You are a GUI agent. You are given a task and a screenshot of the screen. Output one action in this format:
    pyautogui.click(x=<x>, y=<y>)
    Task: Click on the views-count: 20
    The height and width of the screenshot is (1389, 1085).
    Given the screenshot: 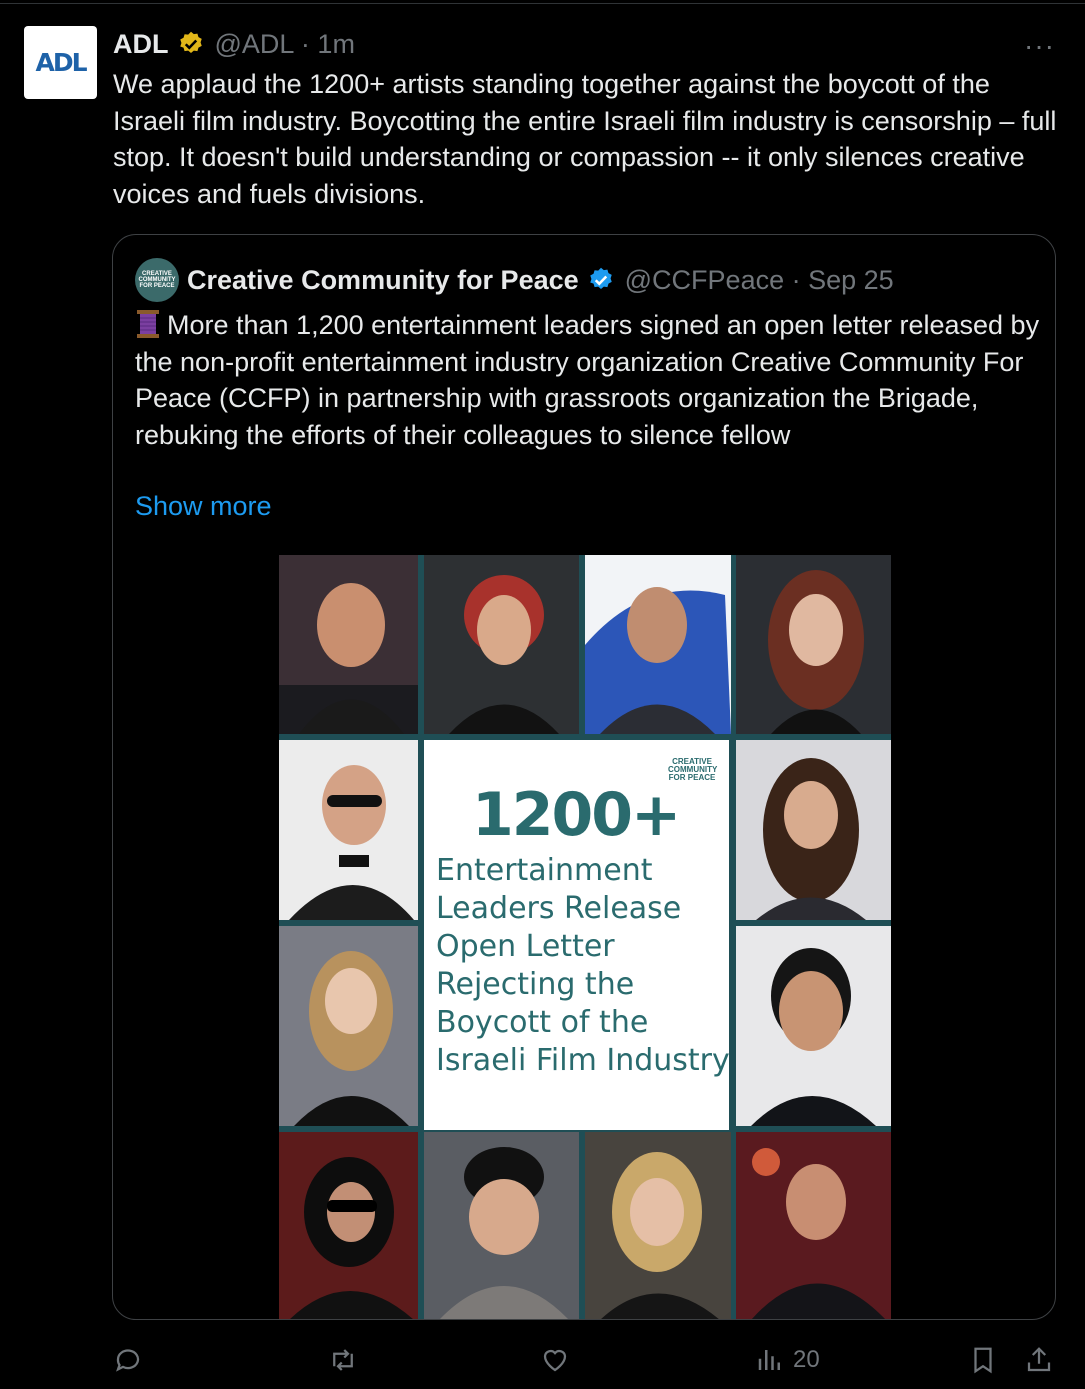 What is the action you would take?
    pyautogui.click(x=806, y=1359)
    